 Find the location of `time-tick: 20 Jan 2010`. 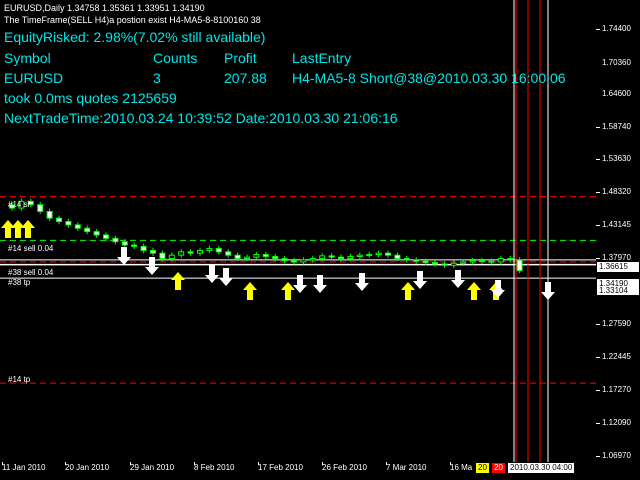

time-tick: 20 Jan 2010 is located at coordinates (87, 467).